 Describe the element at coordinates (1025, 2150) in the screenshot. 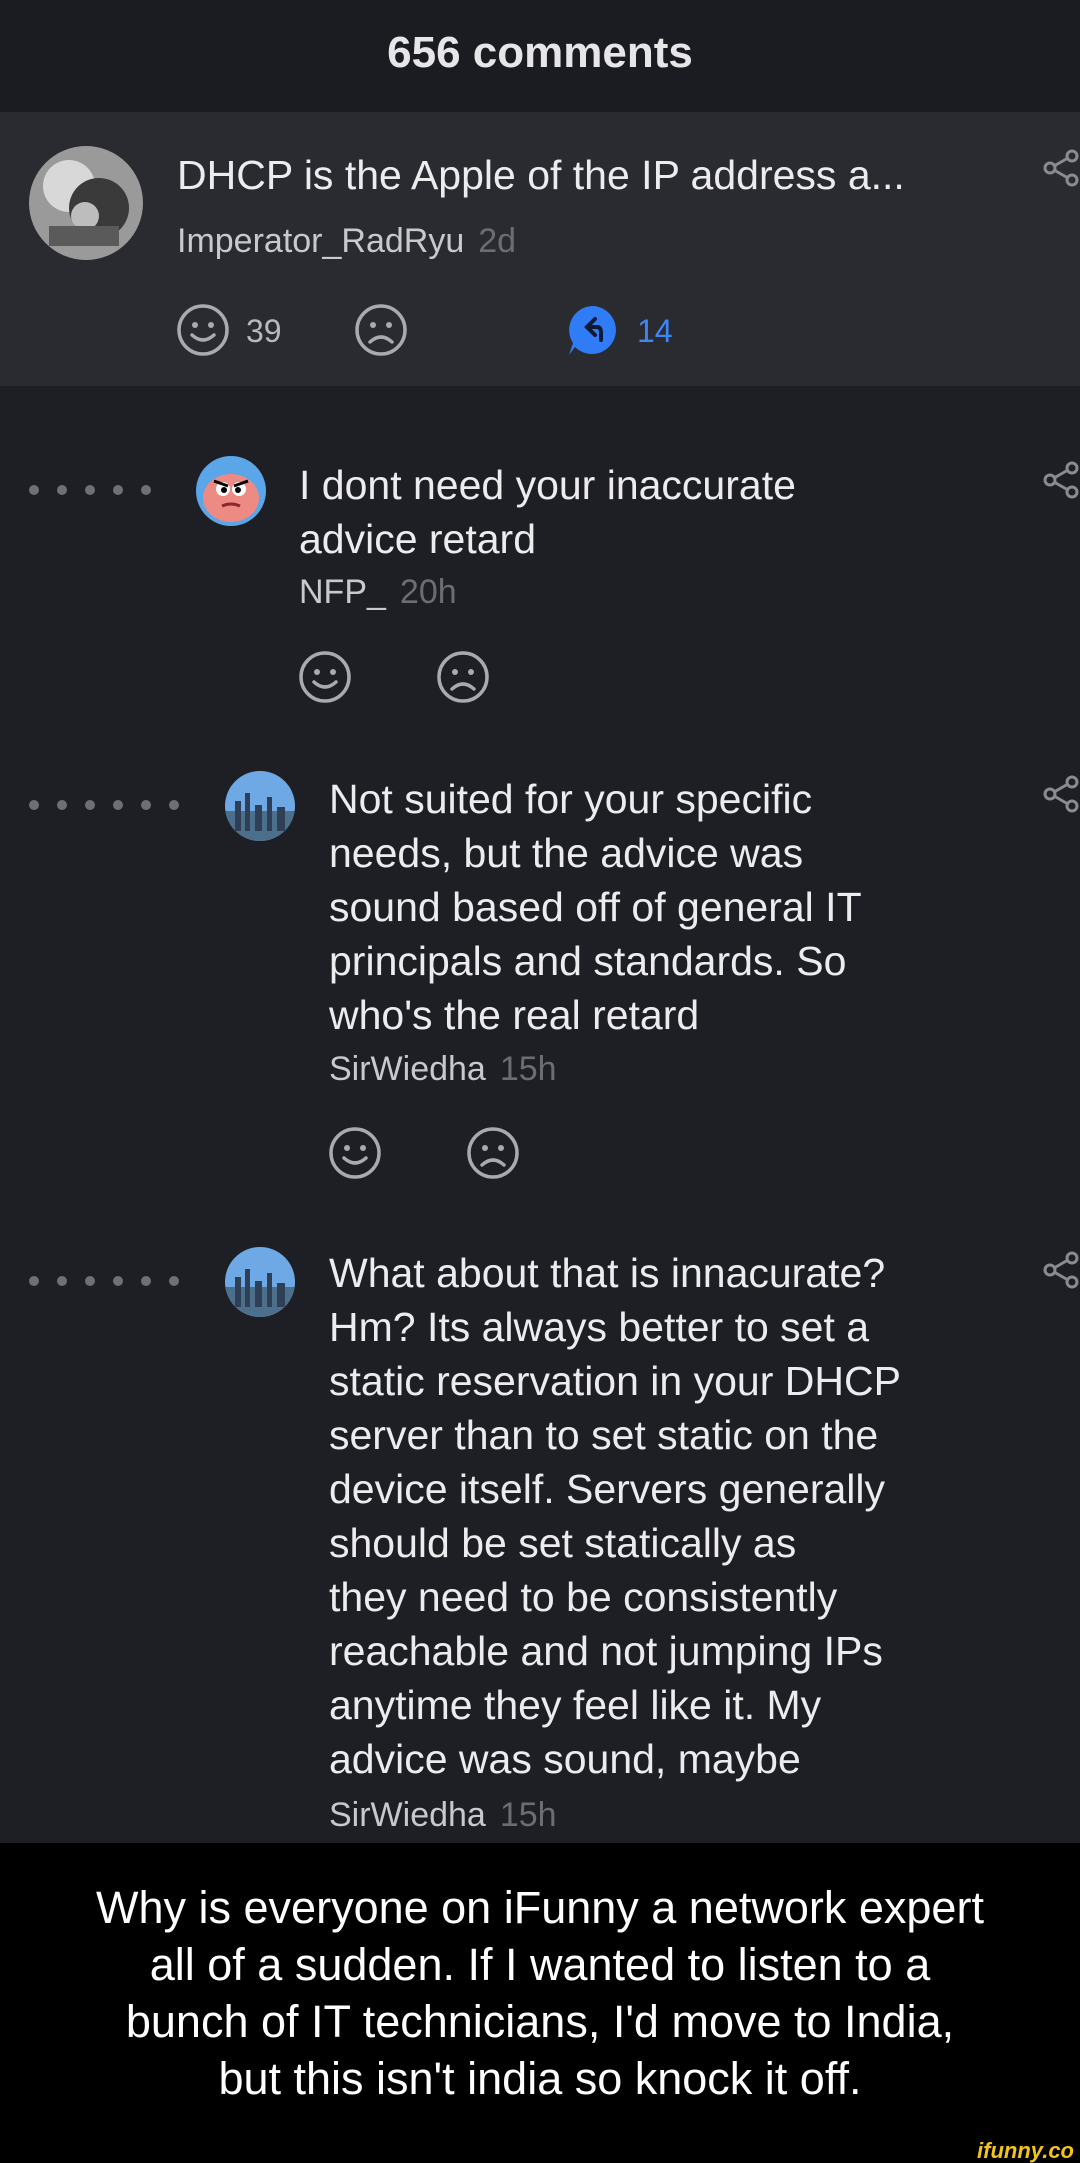

I see `ifunny-watermark: ifunny.co` at that location.